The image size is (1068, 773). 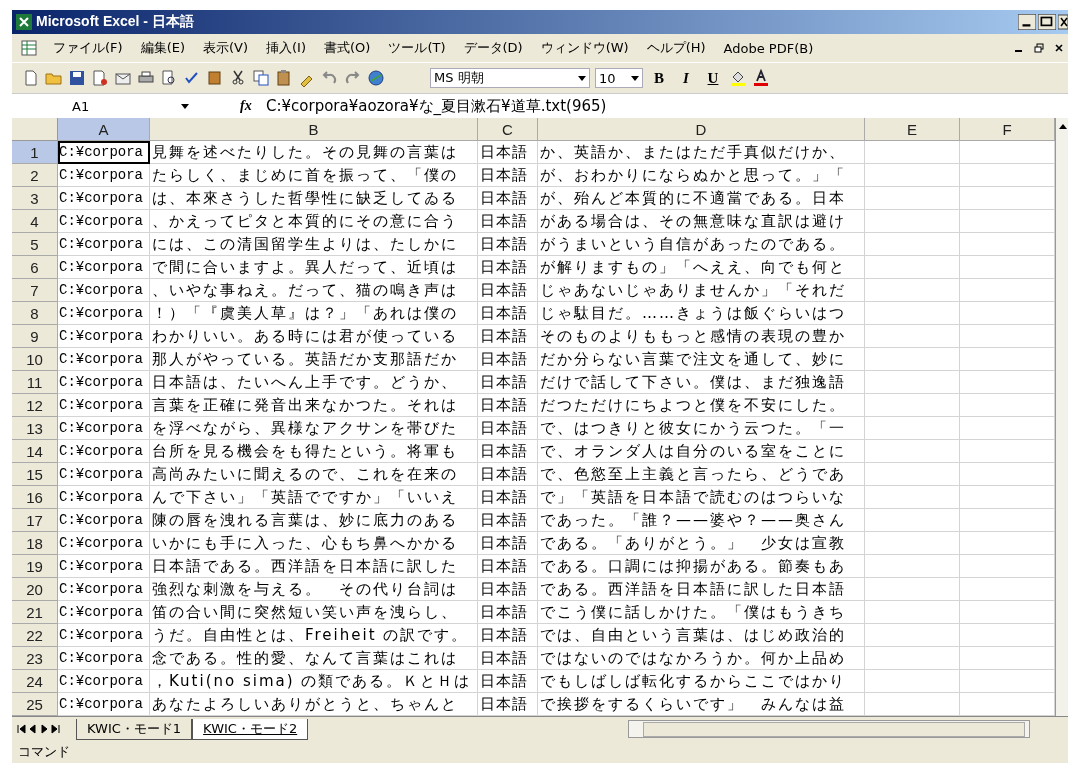 What do you see at coordinates (35, 451) in the screenshot?
I see `row-header: 14` at bounding box center [35, 451].